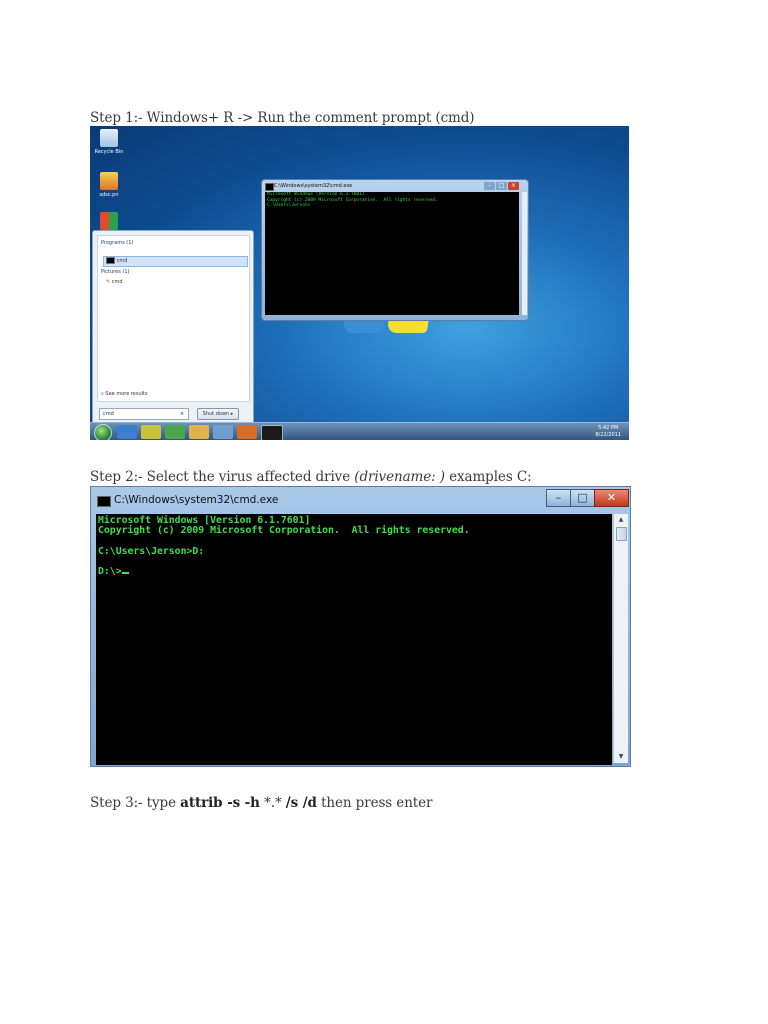  What do you see at coordinates (289, 205) in the screenshot?
I see `console-line: C:\Users\Jerson>` at bounding box center [289, 205].